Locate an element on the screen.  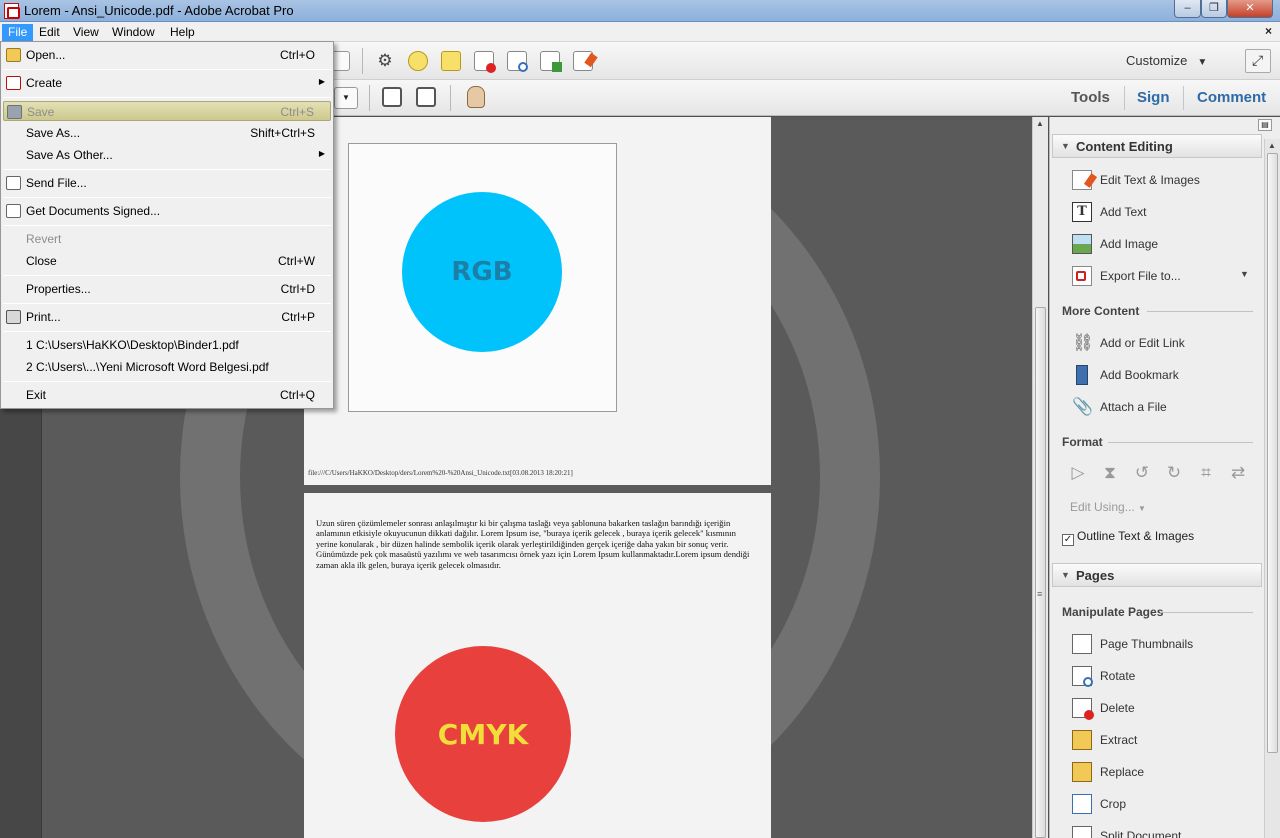
full-screen-button is located at coordinates (1258, 61).